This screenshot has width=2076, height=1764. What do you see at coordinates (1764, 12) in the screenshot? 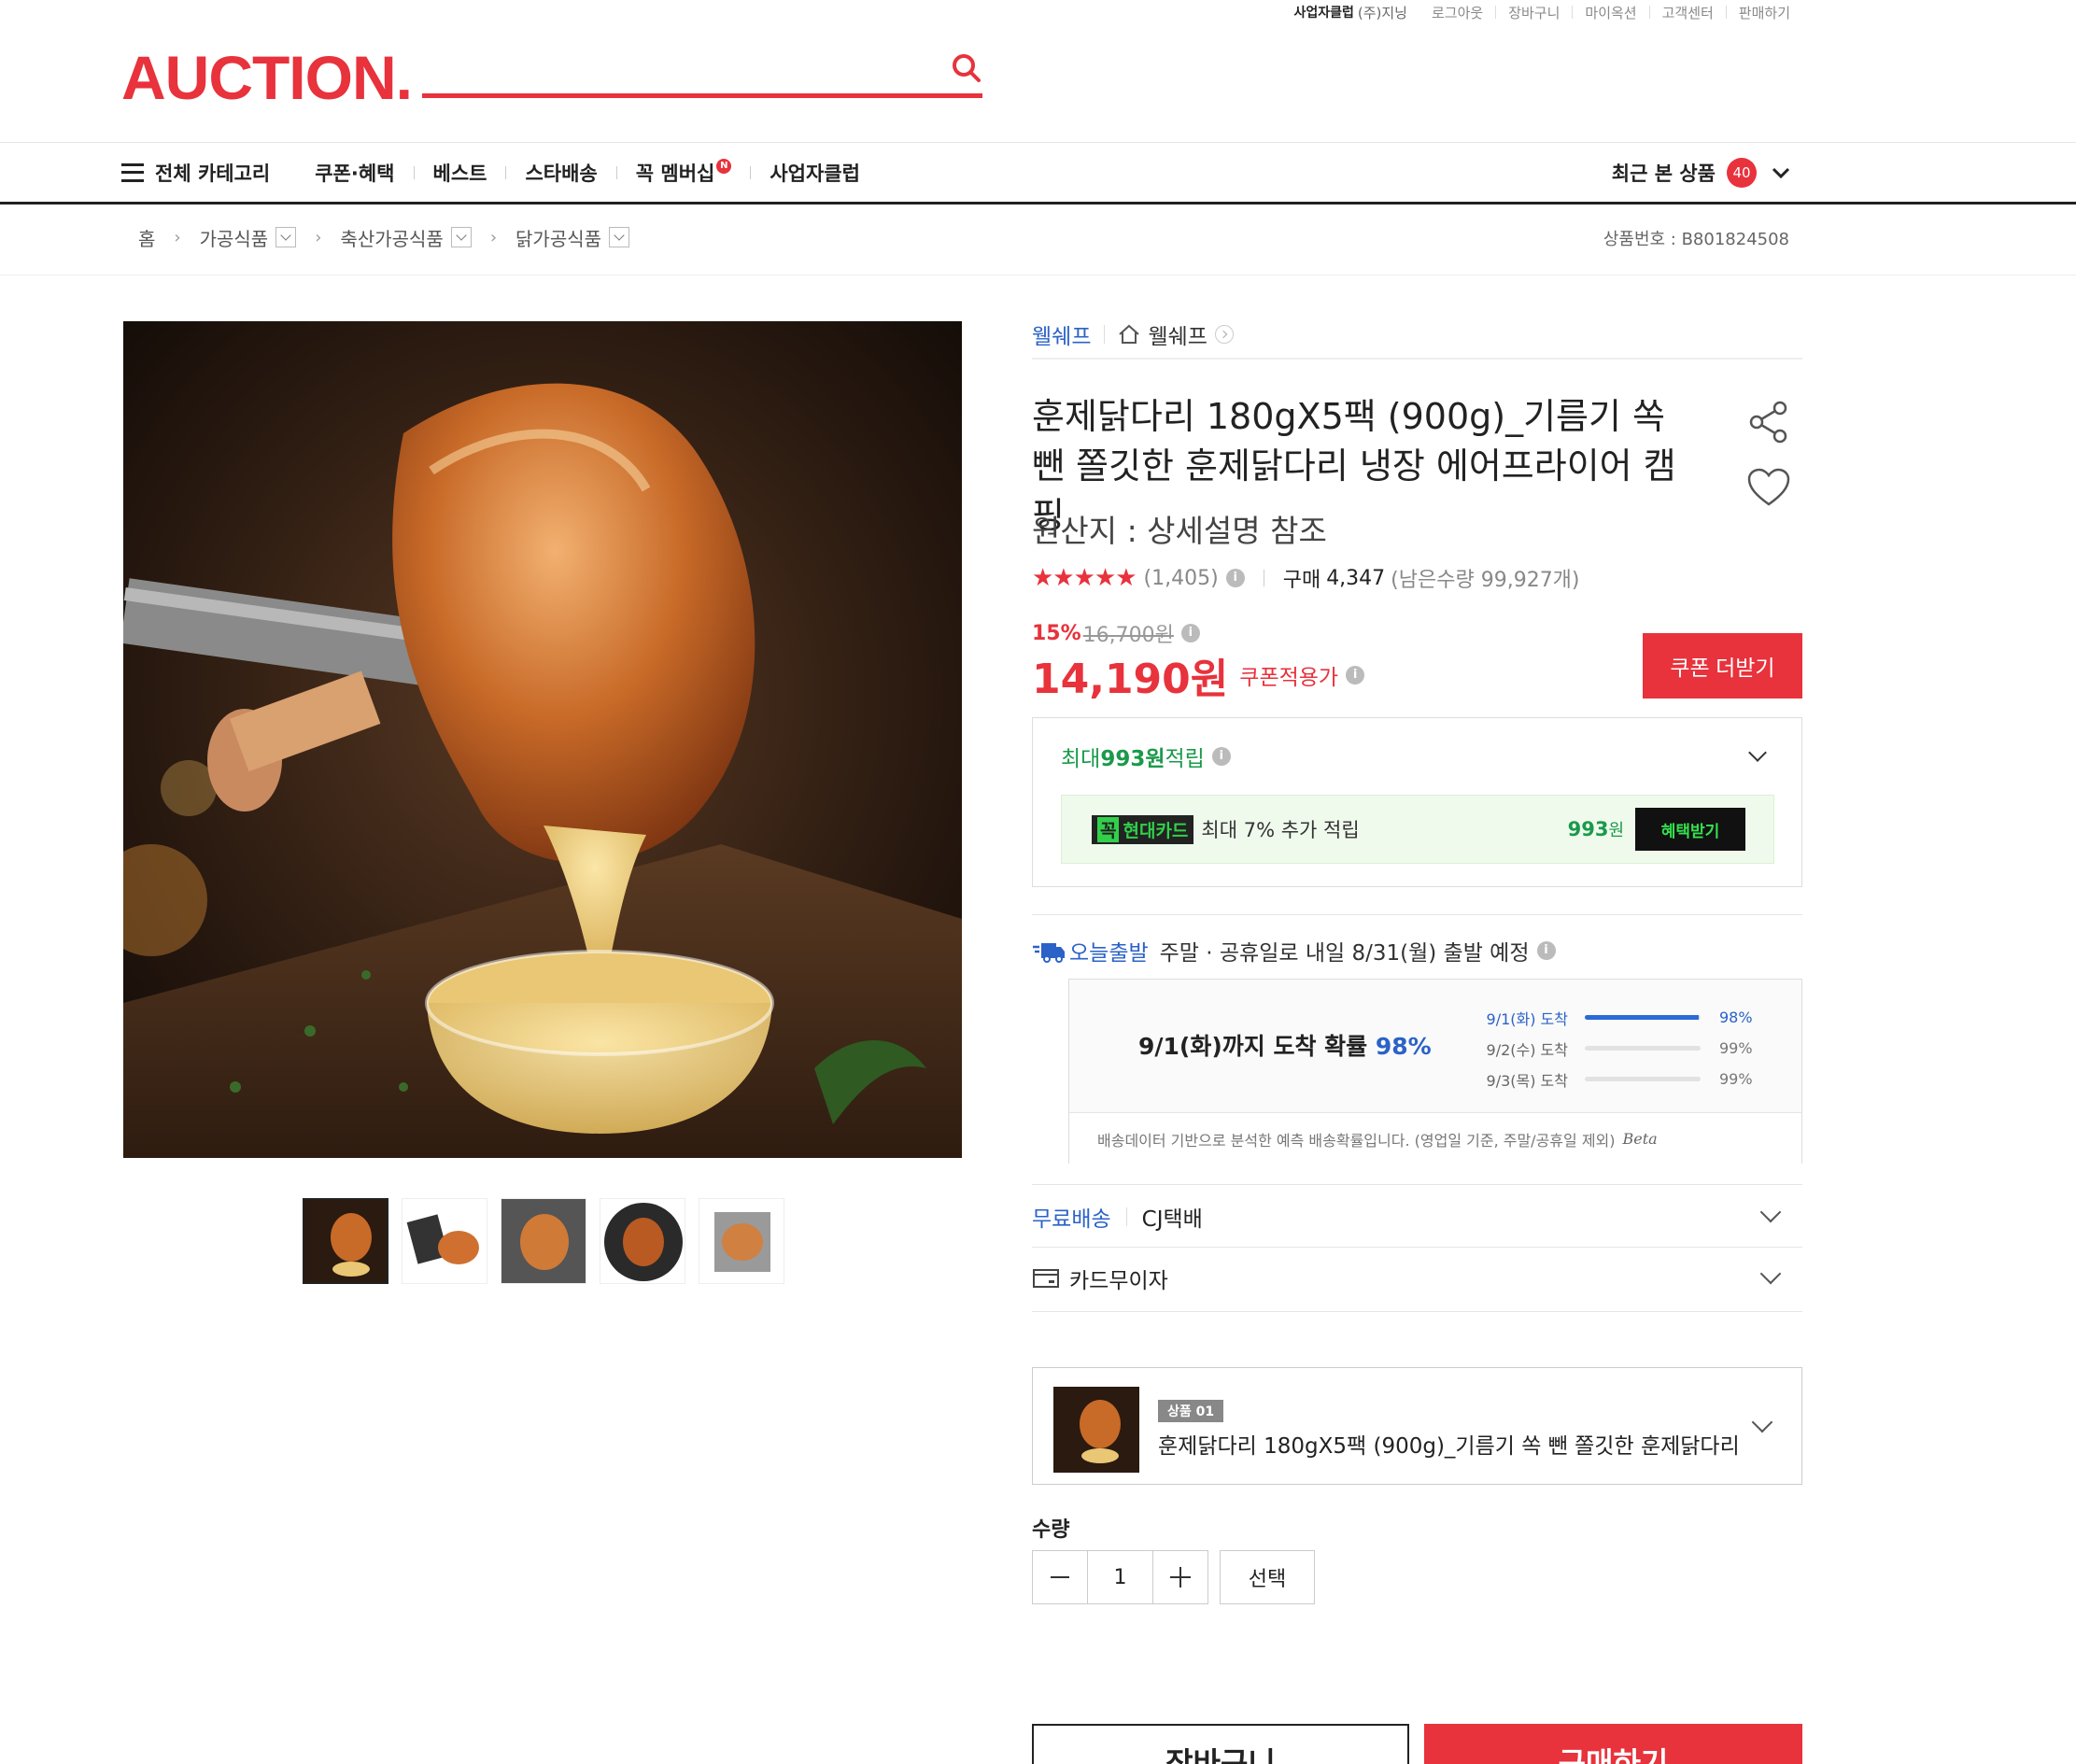
I see `sell-link: 판매하기` at bounding box center [1764, 12].